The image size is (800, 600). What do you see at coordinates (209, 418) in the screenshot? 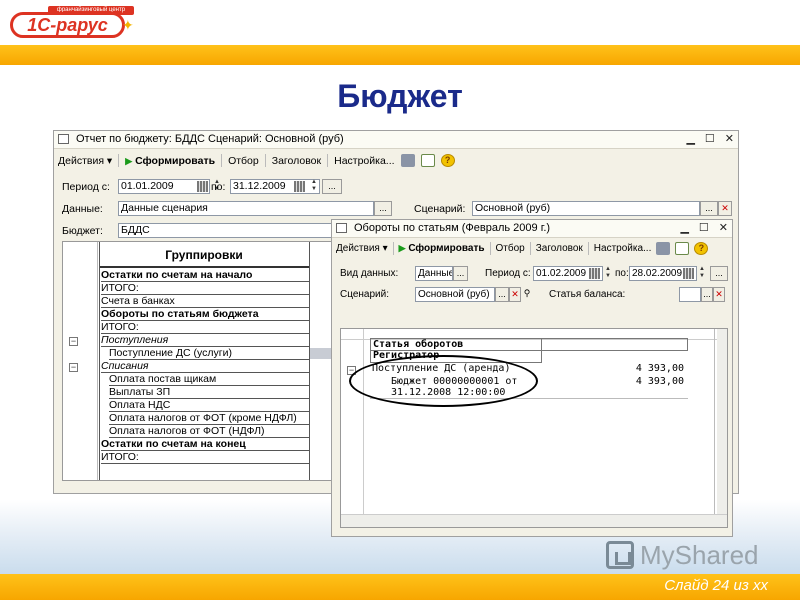
I see `grid-row: Оплата налогов от ФОТ (кроме НДФЛ)` at bounding box center [209, 418].